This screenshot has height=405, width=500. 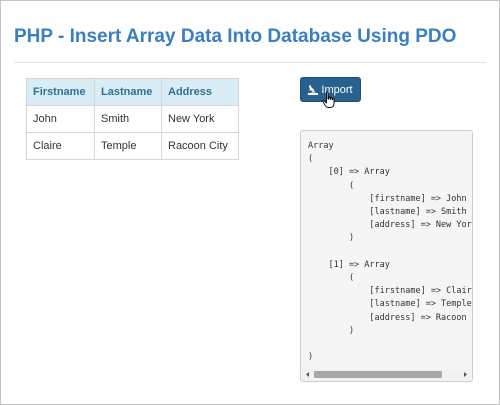 I want to click on table-header-row: Firstname Lastname Address, so click(x=132, y=92).